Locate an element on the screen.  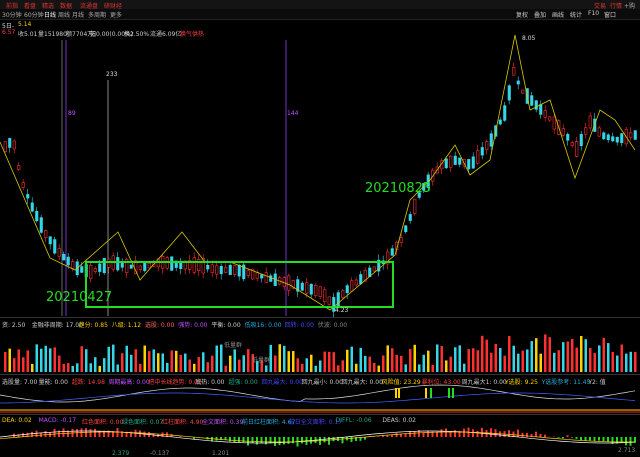
indicator-value: DEAS: 0.02 is located at coordinates (399, 420).